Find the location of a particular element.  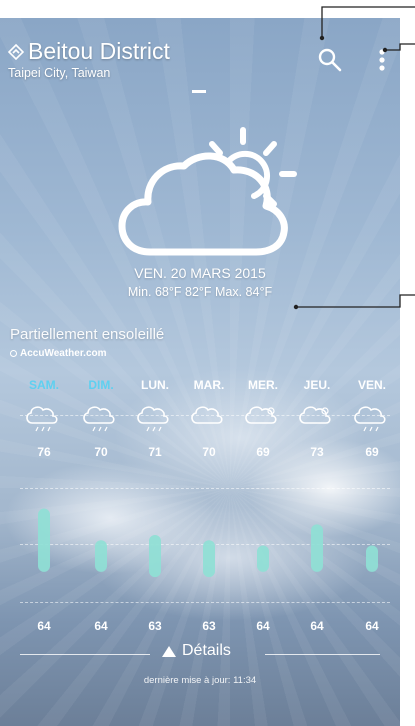

details-button: Détails is located at coordinates (196, 651).